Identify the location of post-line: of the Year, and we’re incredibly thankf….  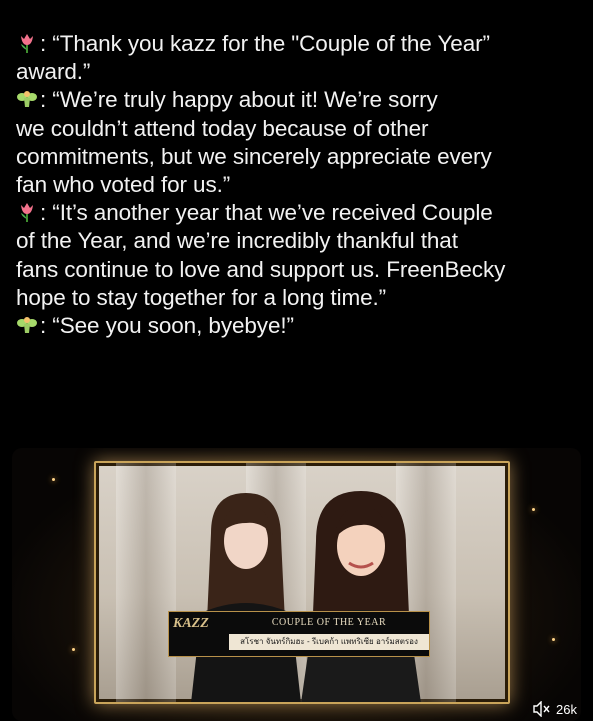
(299, 241).